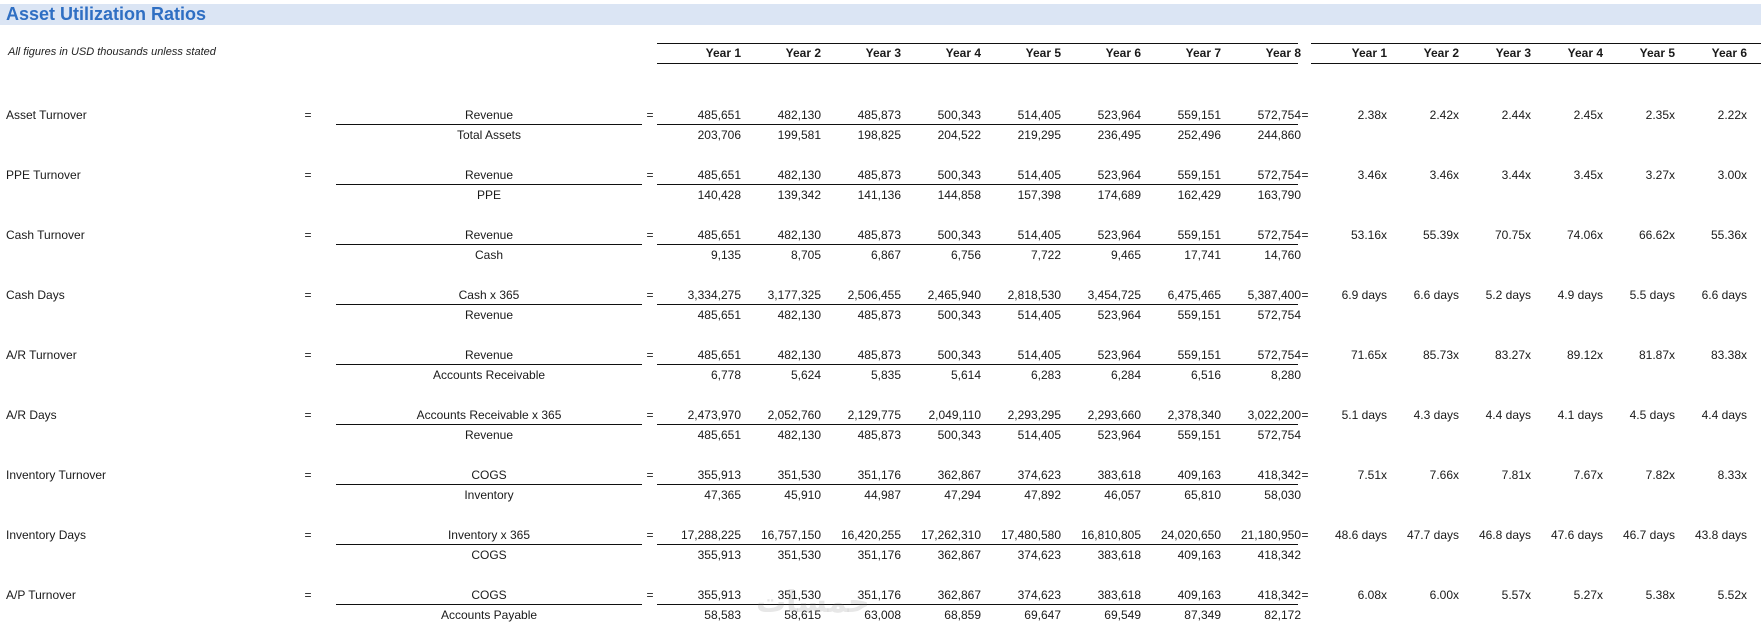  What do you see at coordinates (1536, 63) in the screenshot?
I see `header-bottom-rule-right` at bounding box center [1536, 63].